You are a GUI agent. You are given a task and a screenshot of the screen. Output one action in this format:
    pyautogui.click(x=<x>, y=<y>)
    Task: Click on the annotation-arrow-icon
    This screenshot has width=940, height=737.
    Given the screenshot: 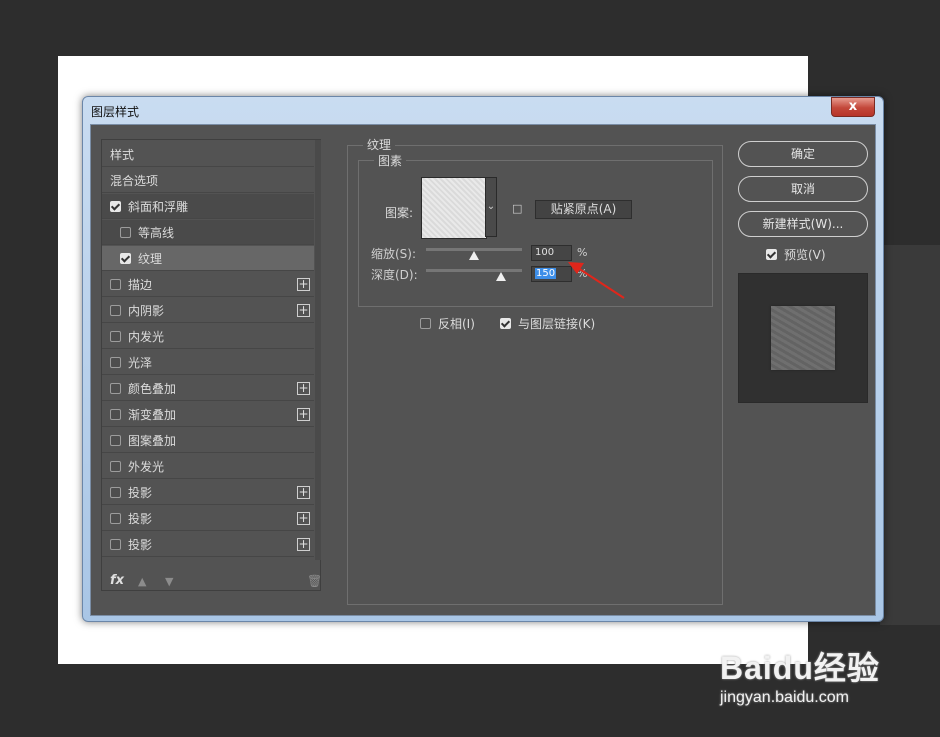 What is the action you would take?
    pyautogui.click(x=596, y=280)
    